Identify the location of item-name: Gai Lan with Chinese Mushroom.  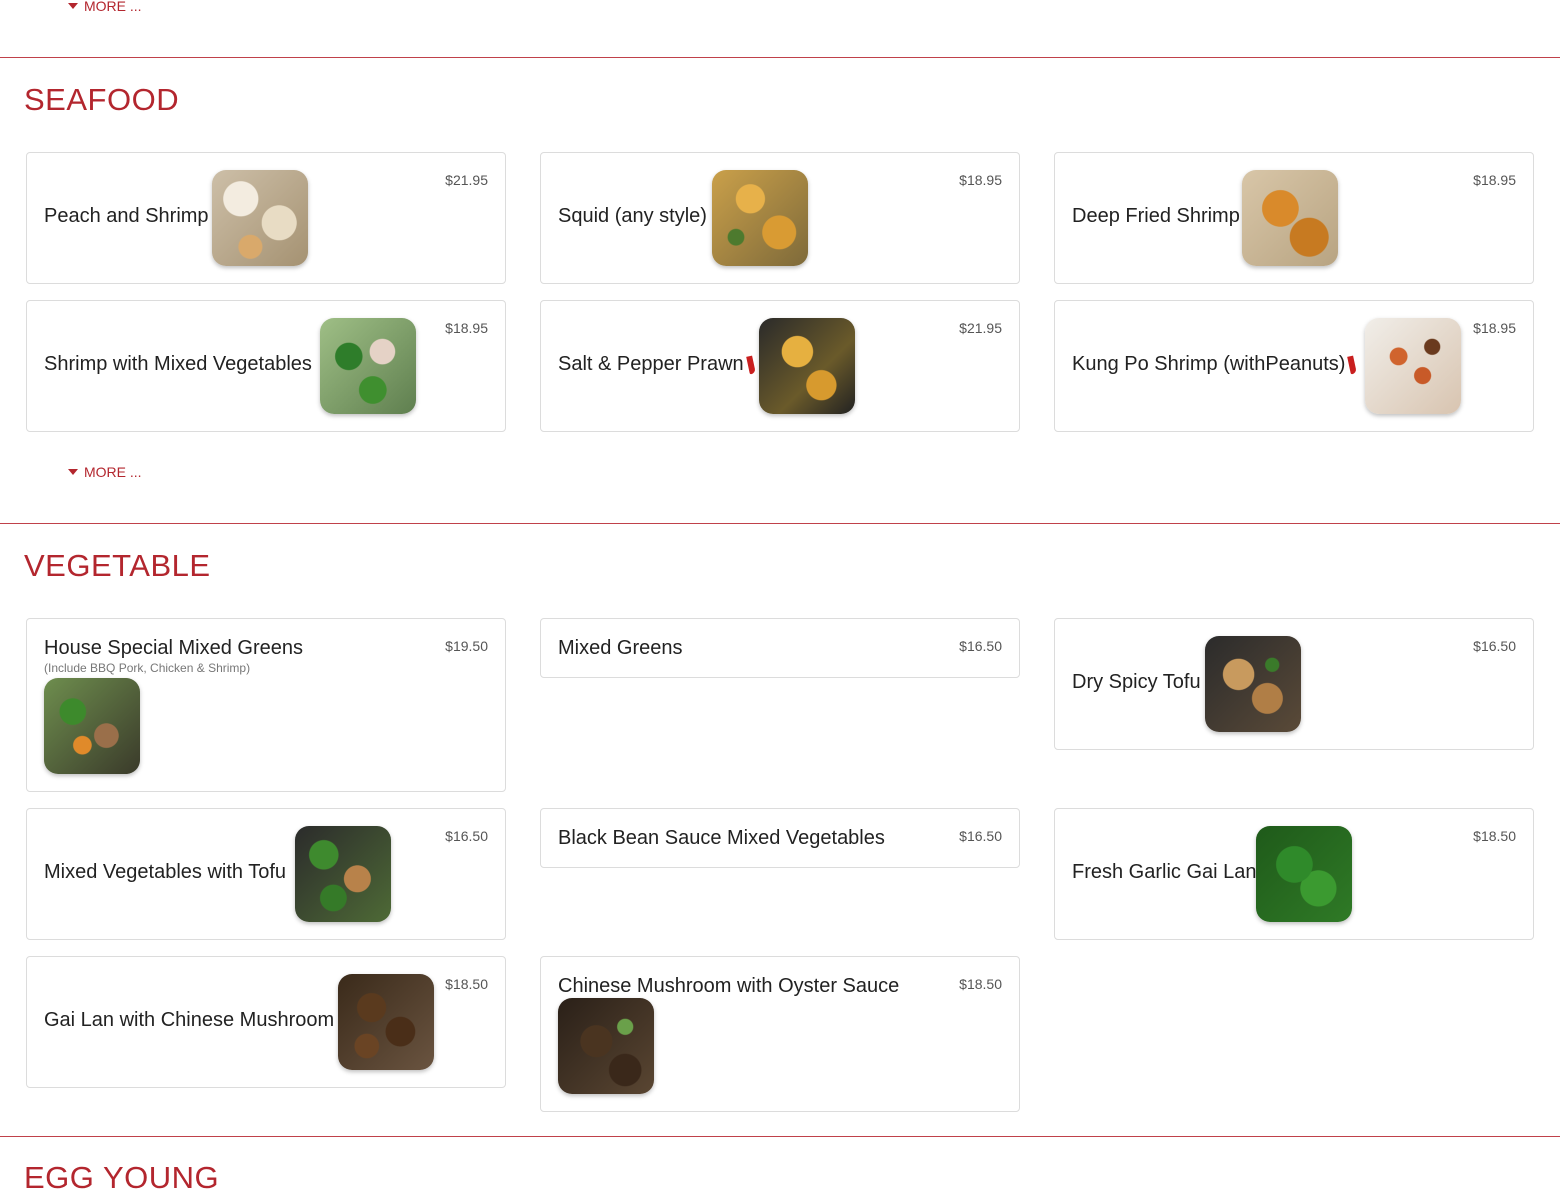
(189, 1020).